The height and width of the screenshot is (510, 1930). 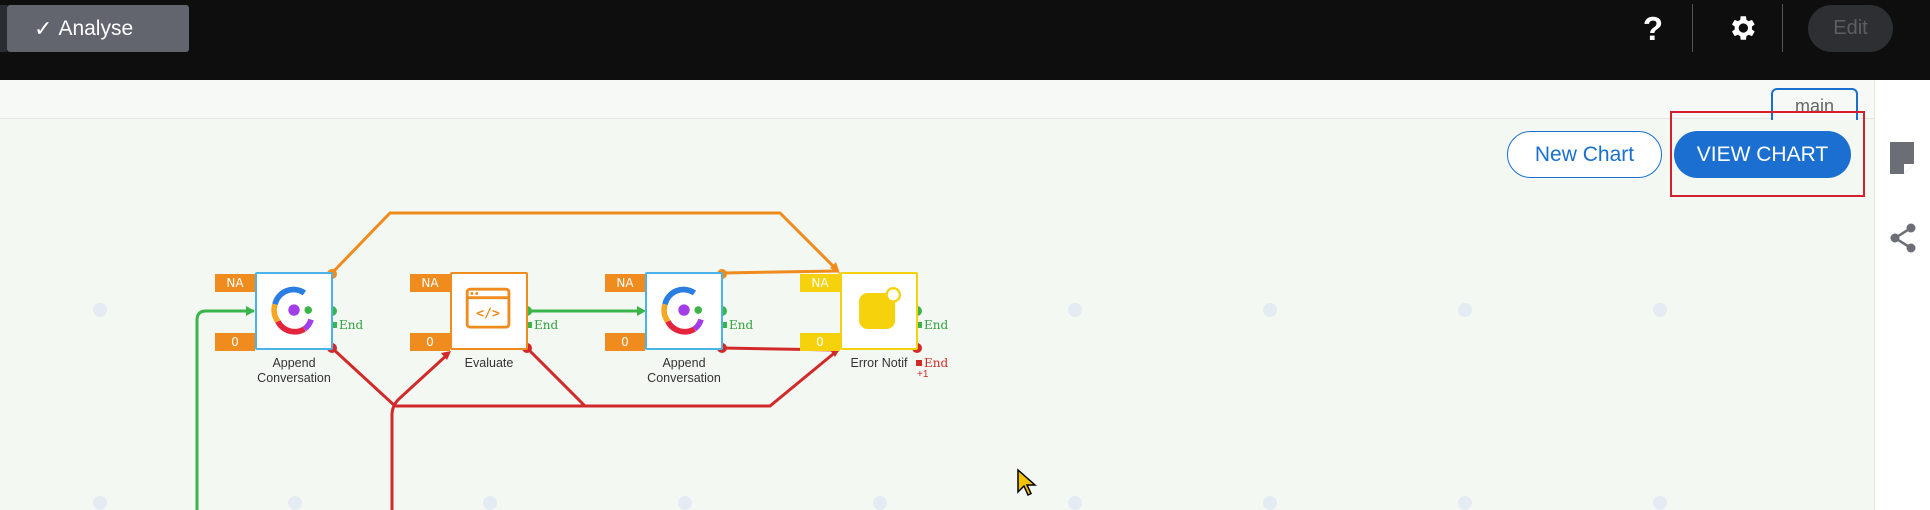 I want to click on note-icon, so click(x=1902, y=158).